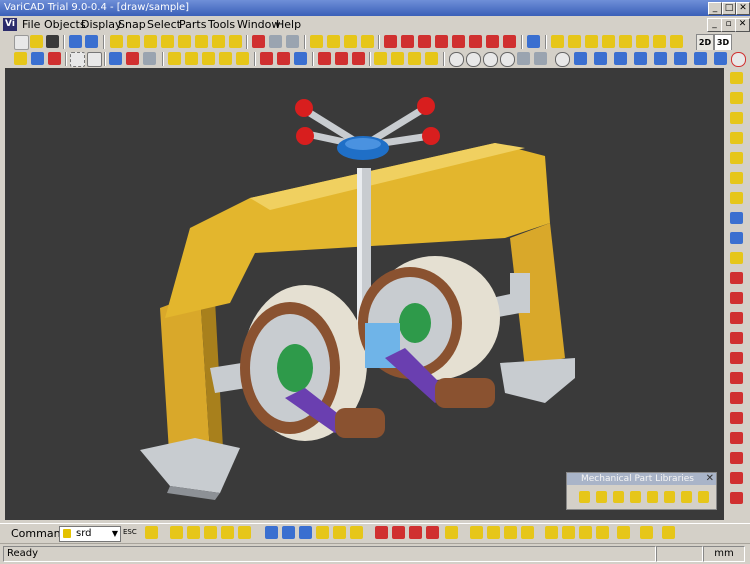 The width and height of the screenshot is (750, 564). Describe the element at coordinates (646, 532) in the screenshot. I see `cmd-tool-27-icon` at that location.